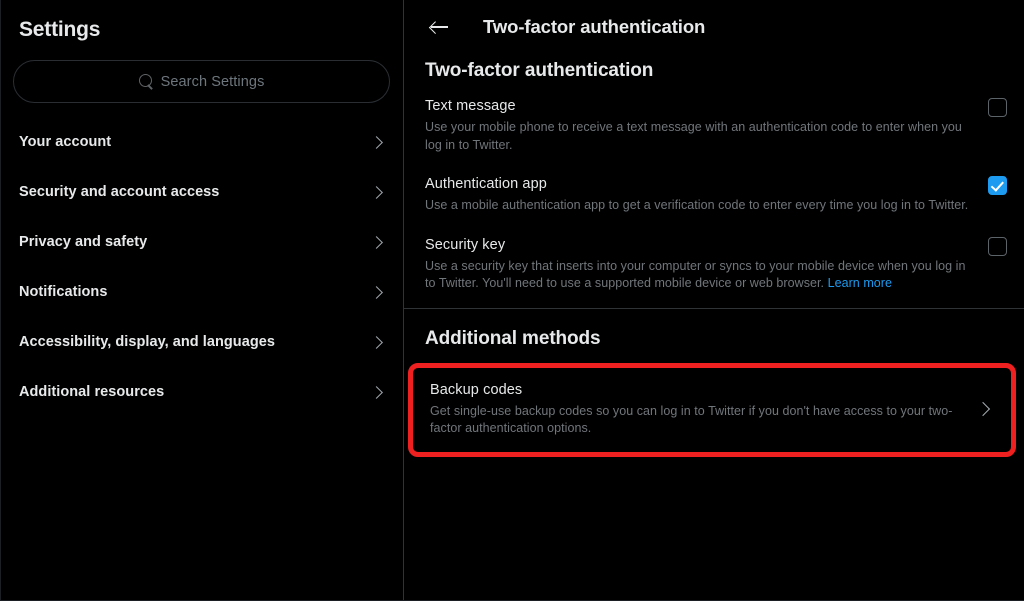 The image size is (1024, 601). Describe the element at coordinates (202, 242) in the screenshot. I see `sidebar-item-privacy-and-safety: Privacy and safety` at that location.